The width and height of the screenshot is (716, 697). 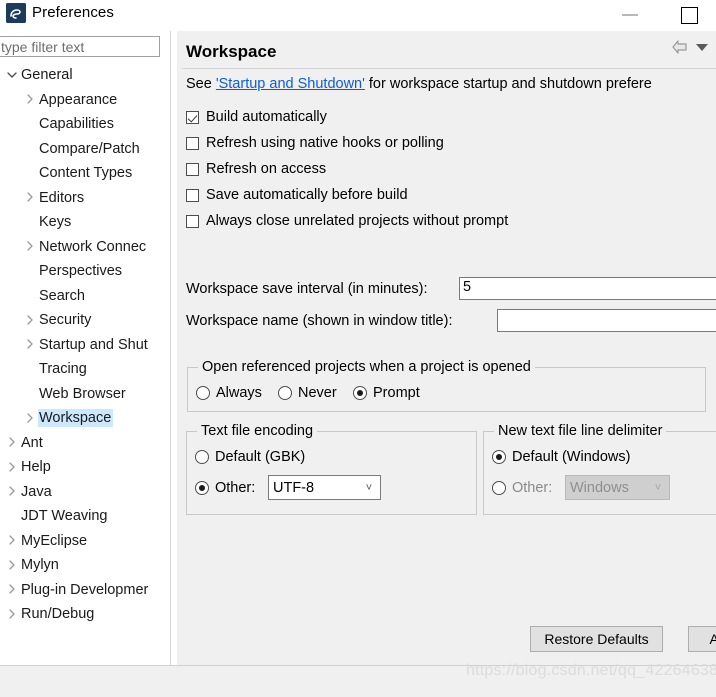 I want to click on sidebar-item-plug-in-developmer: Plug-in Developmer, so click(x=85, y=590).